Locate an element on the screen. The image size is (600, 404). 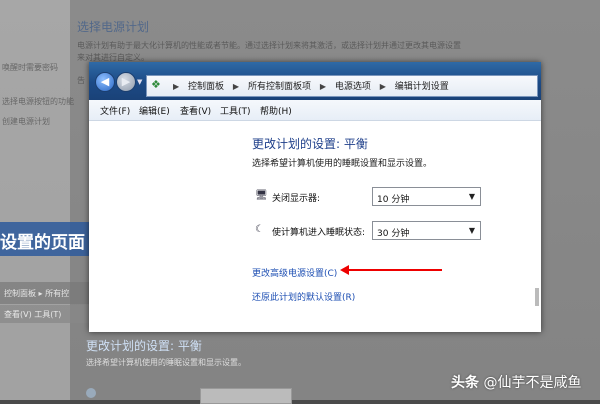
turn-off-display-value: 10 分钟 is located at coordinates (393, 200).